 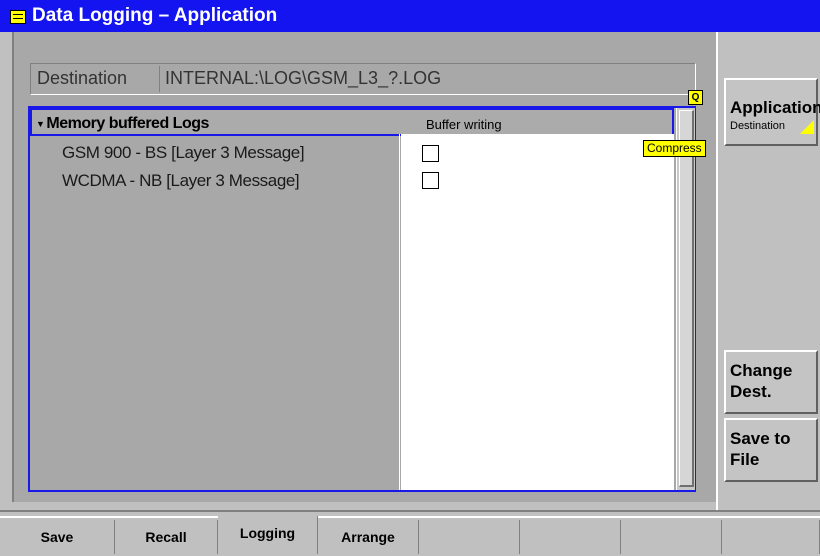 What do you see at coordinates (183, 153) in the screenshot?
I see `log-row-gsm900-label: GSM 900 - BS [Layer 3 Message]` at bounding box center [183, 153].